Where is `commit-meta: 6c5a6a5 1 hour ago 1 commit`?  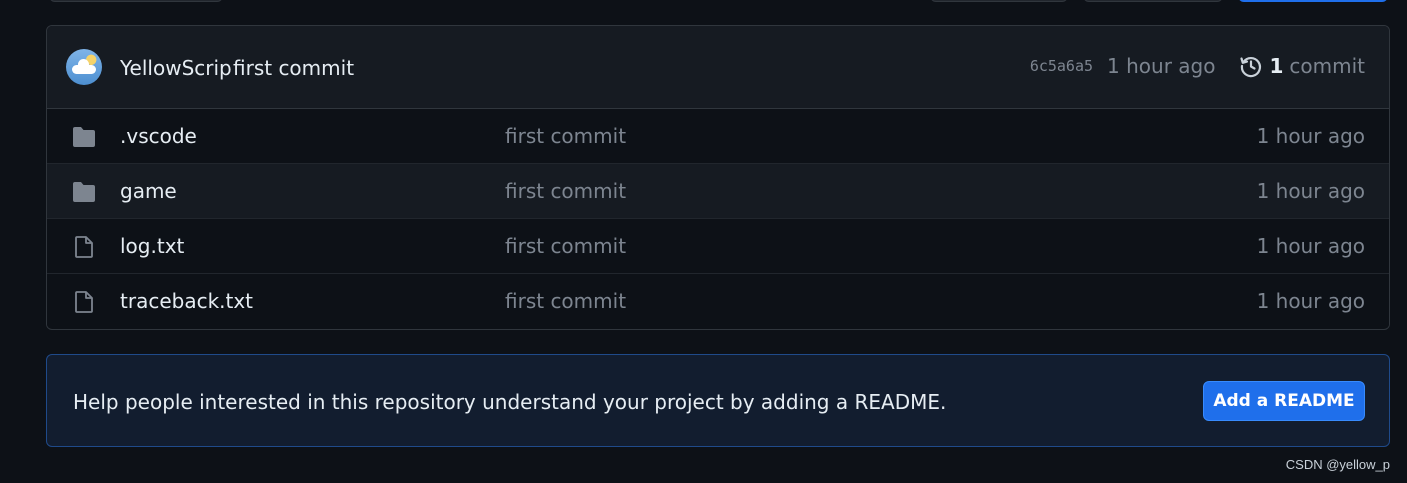
commit-meta: 6c5a6a5 1 hour ago 1 commit is located at coordinates (1197, 66).